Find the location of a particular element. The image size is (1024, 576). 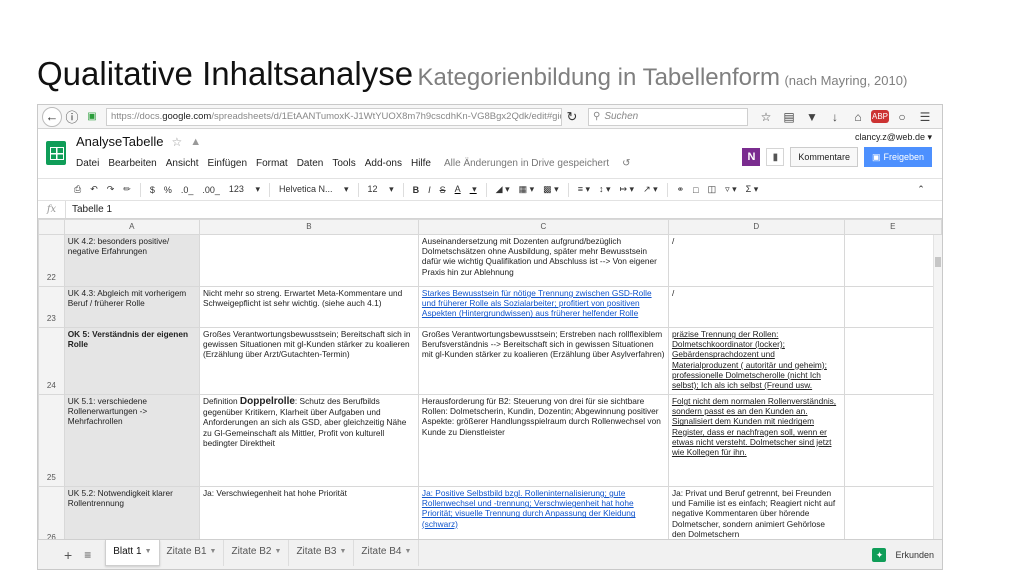

menu-item-bearbeiten: Bearbeiten is located at coordinates (132, 163).